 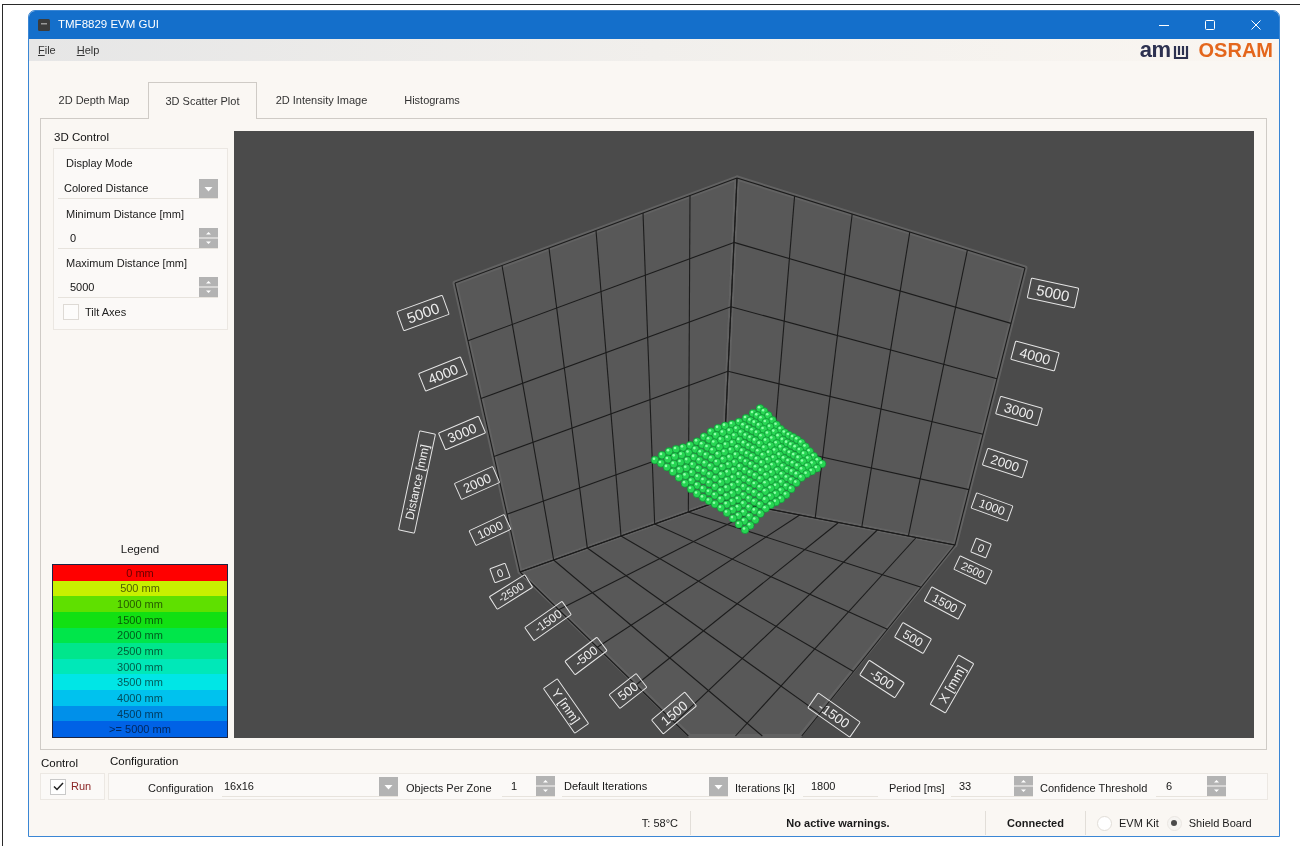 What do you see at coordinates (834, 715) in the screenshot?
I see `axis-tick-label: -1500` at bounding box center [834, 715].